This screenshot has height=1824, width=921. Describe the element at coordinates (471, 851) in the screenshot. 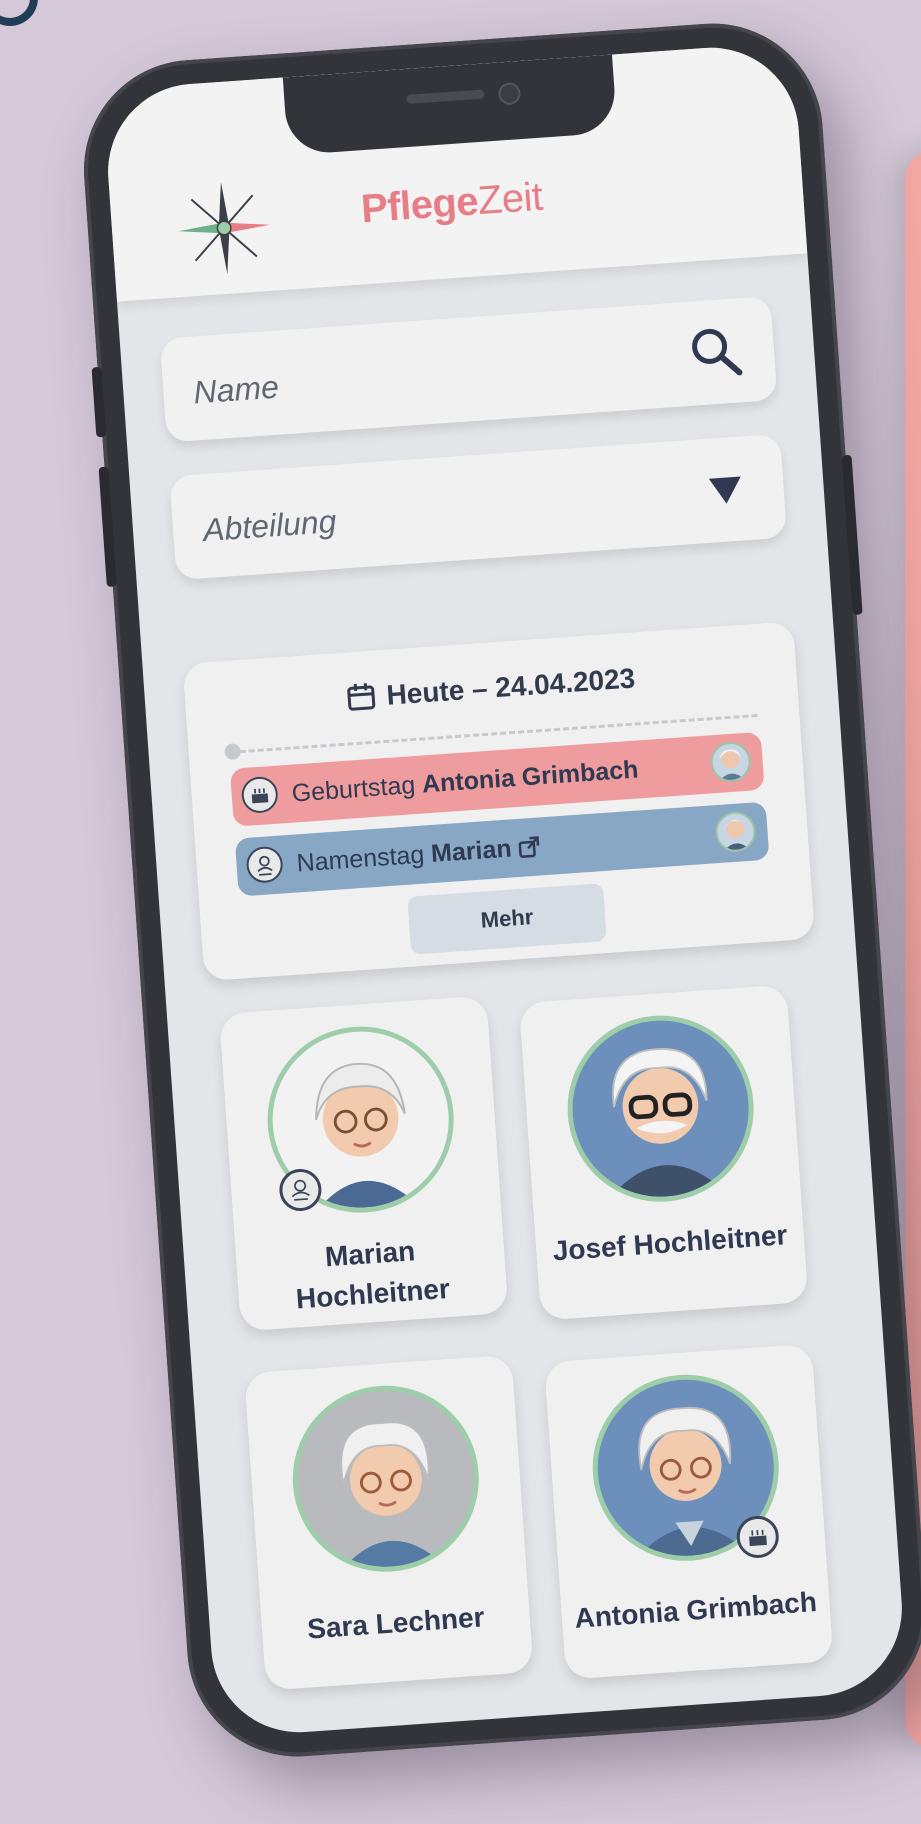

I see `nameday-person: Marian` at that location.